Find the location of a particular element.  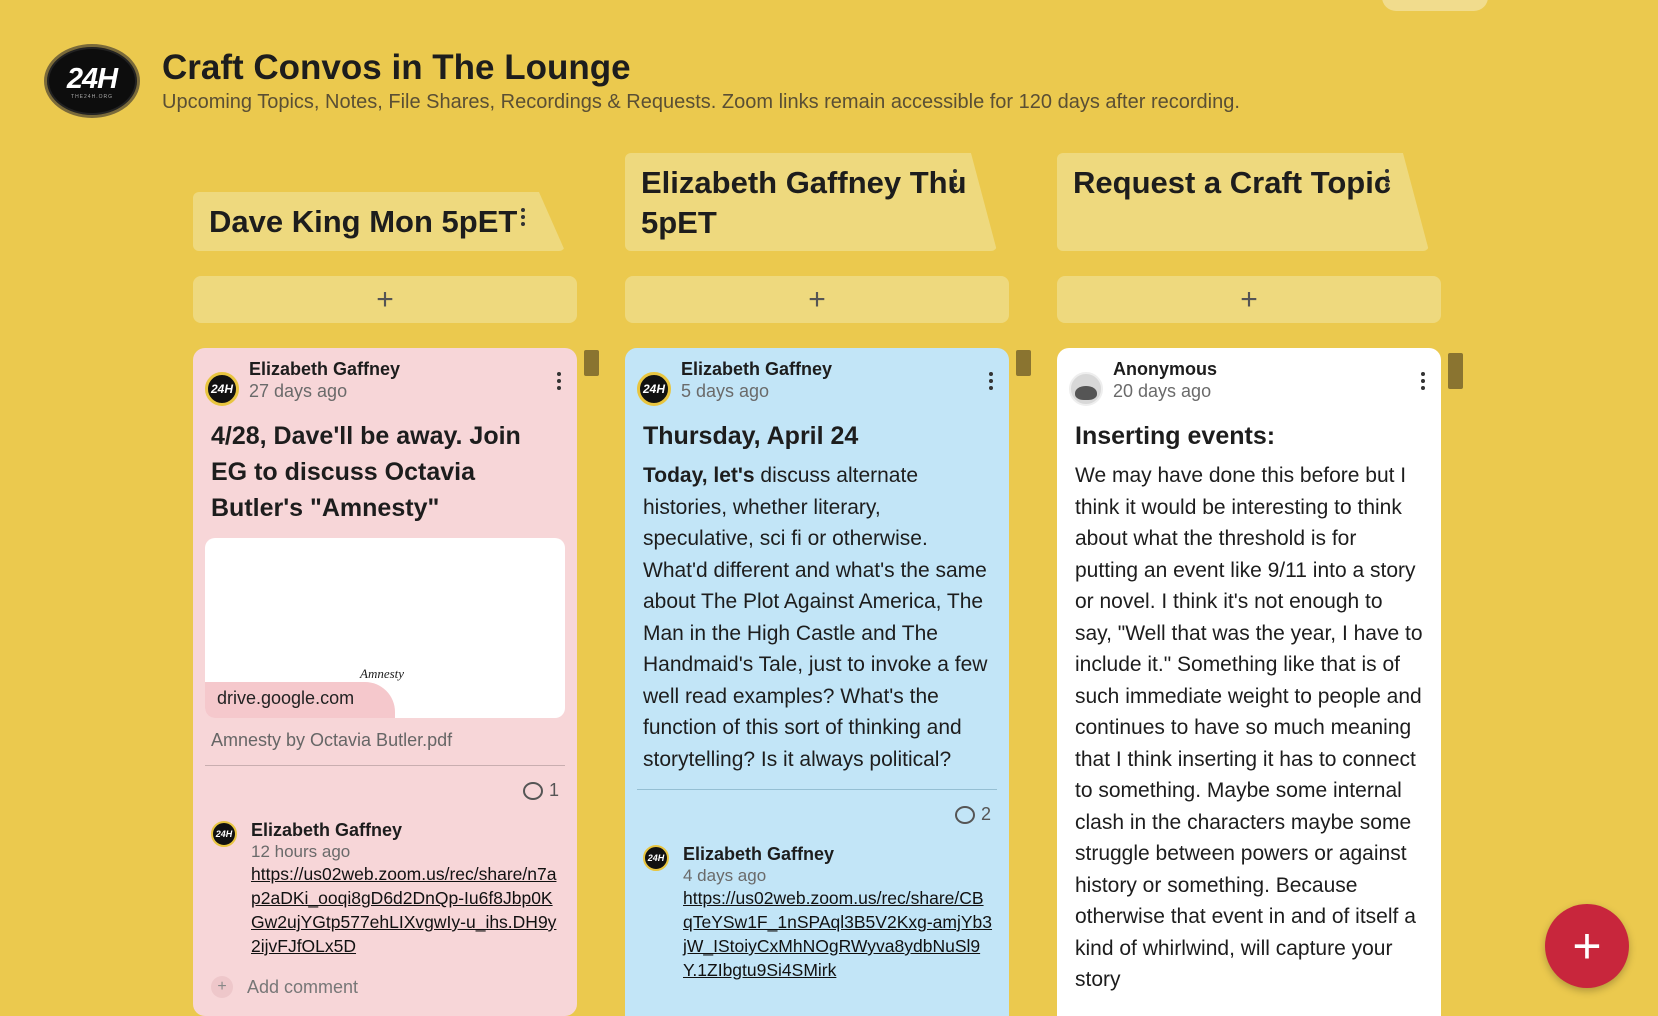

comment-count-value: 2 is located at coordinates (985, 814).